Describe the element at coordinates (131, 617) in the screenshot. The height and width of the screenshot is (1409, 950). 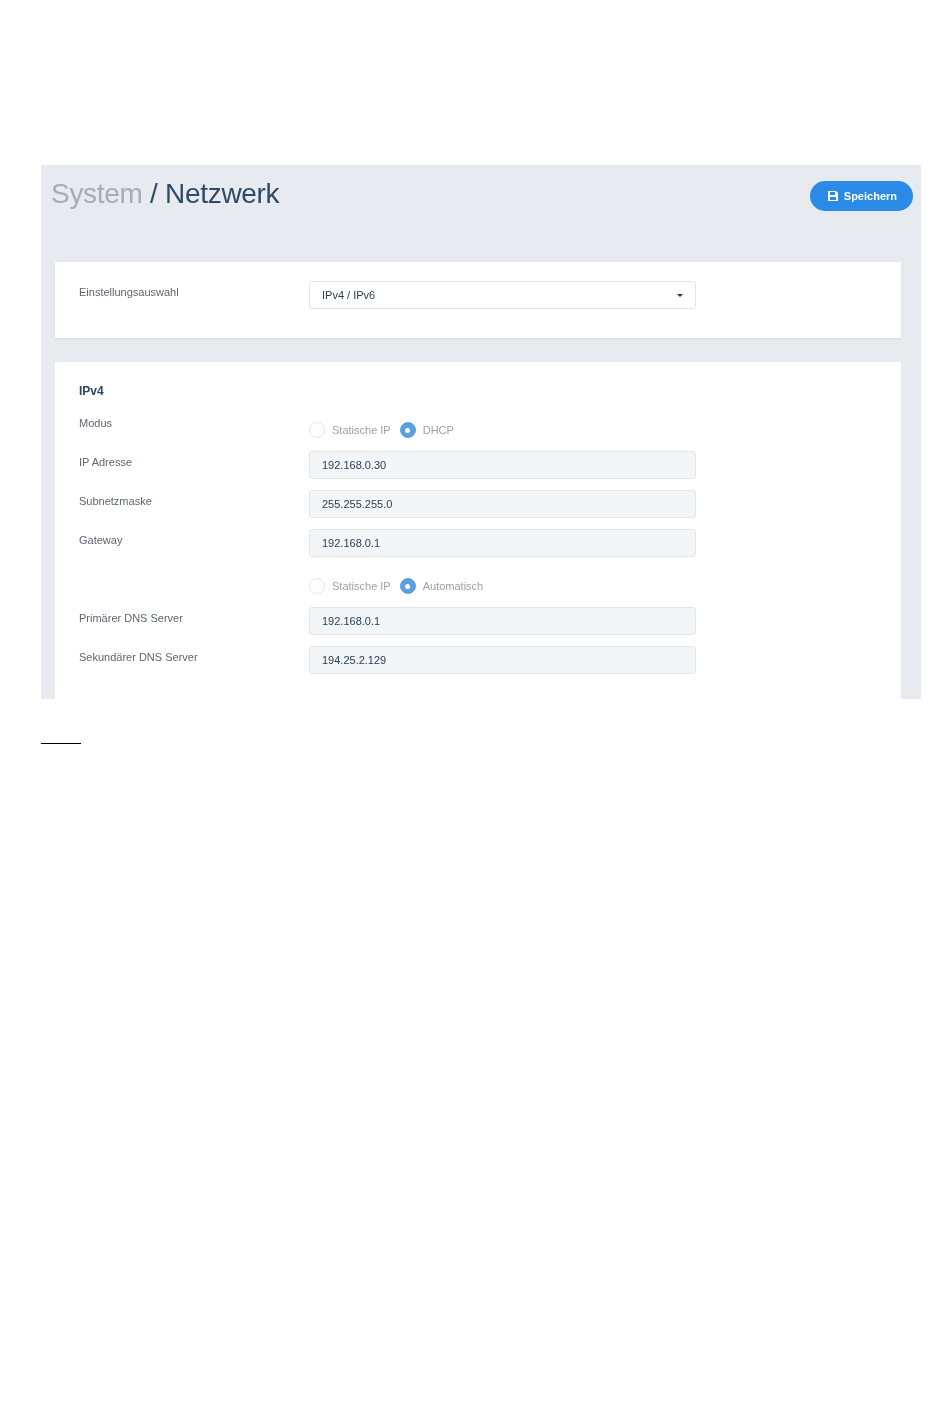
I see `field-label: Primärer DNS Server` at that location.